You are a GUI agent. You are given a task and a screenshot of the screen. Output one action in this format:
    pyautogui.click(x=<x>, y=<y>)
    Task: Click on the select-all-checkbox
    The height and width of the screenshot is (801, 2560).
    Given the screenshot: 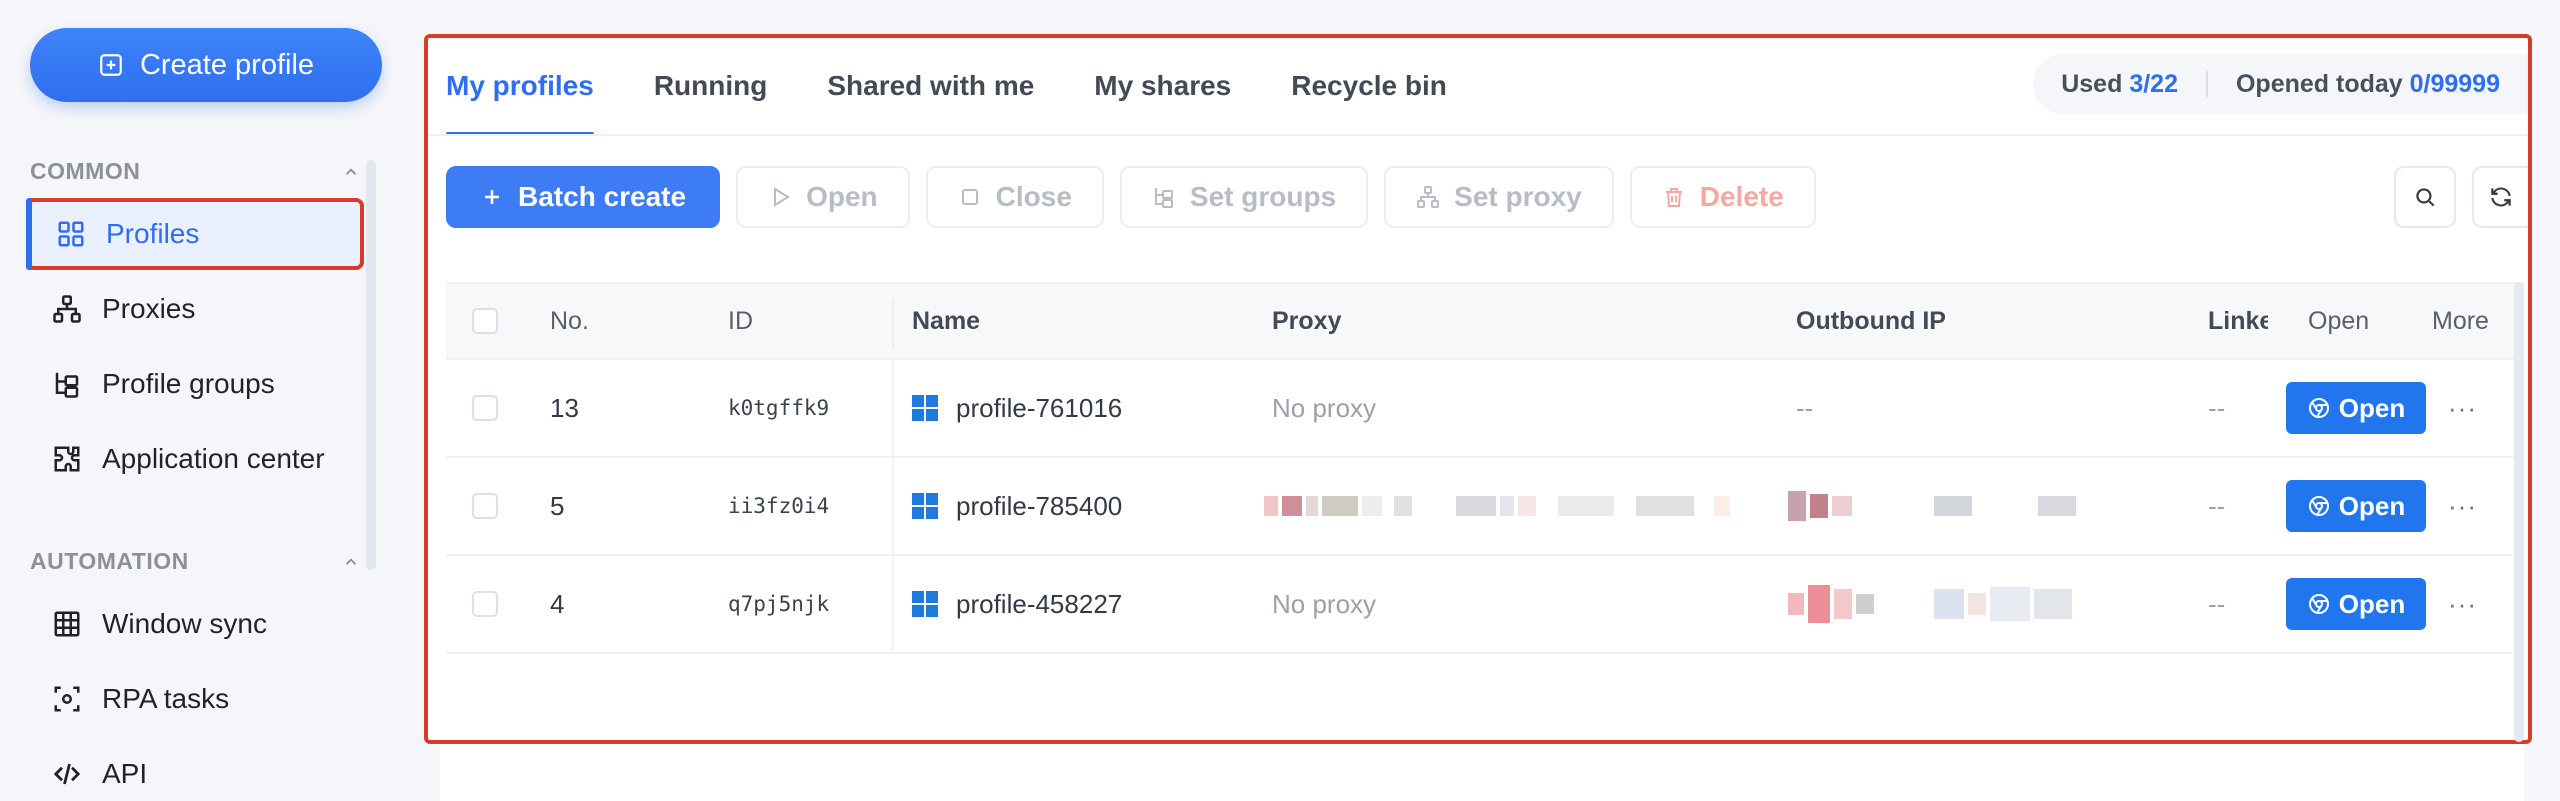 What is the action you would take?
    pyautogui.click(x=485, y=321)
    